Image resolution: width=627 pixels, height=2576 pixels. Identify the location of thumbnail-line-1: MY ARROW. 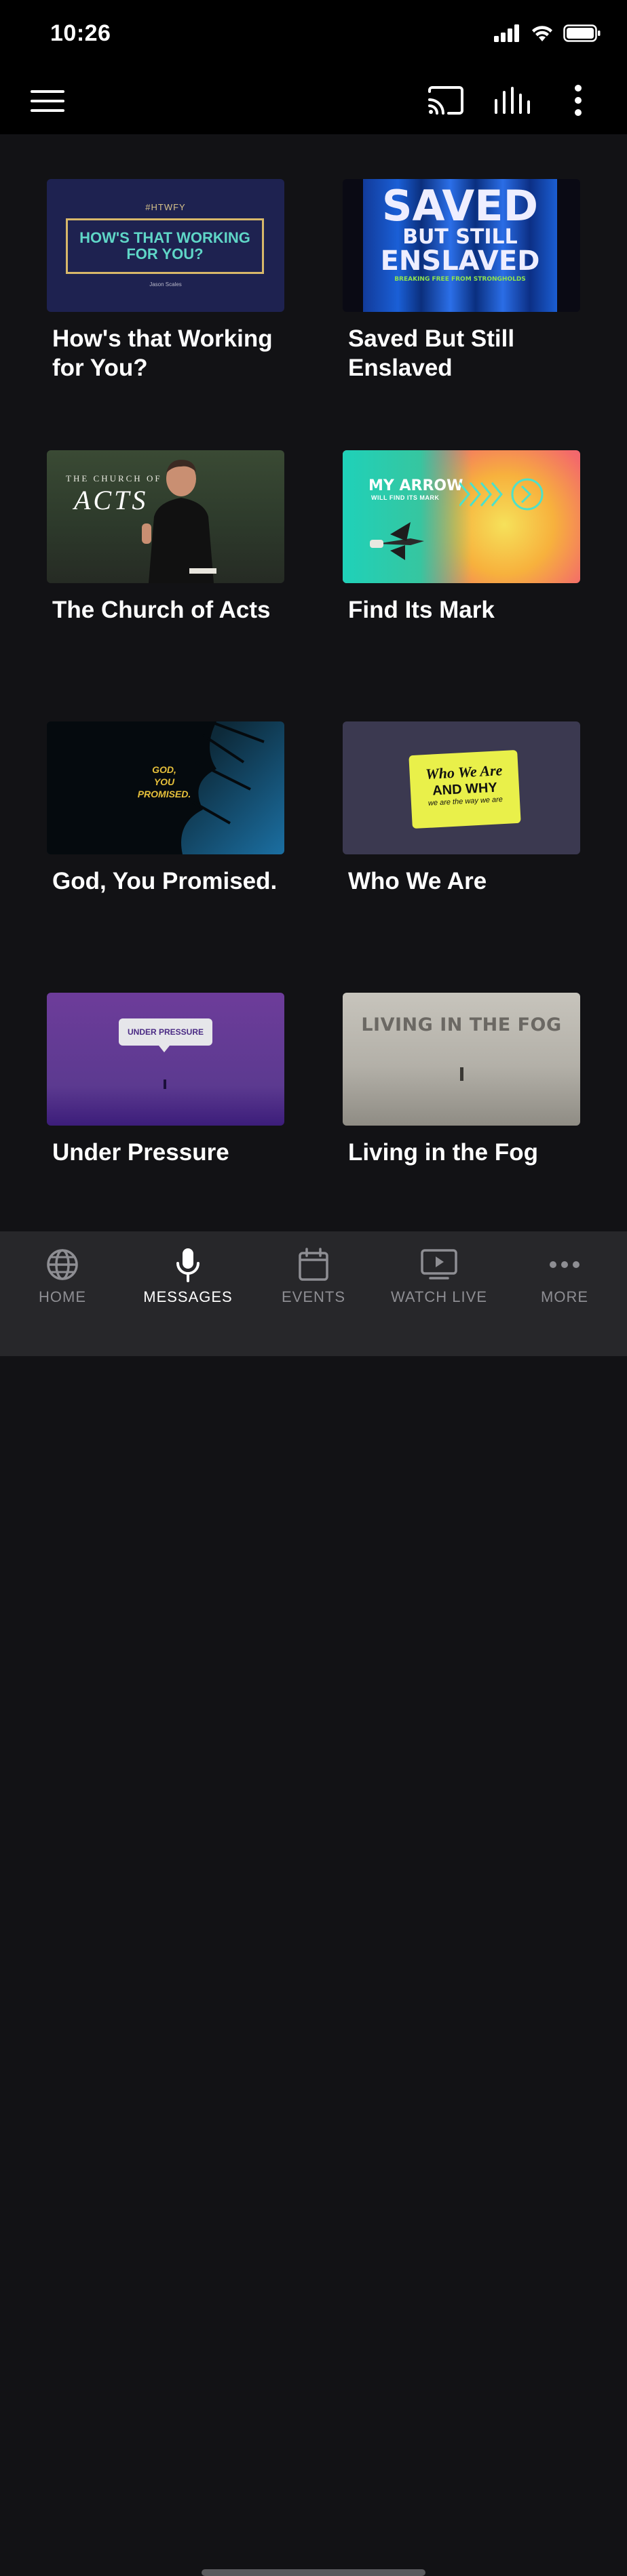
(415, 486).